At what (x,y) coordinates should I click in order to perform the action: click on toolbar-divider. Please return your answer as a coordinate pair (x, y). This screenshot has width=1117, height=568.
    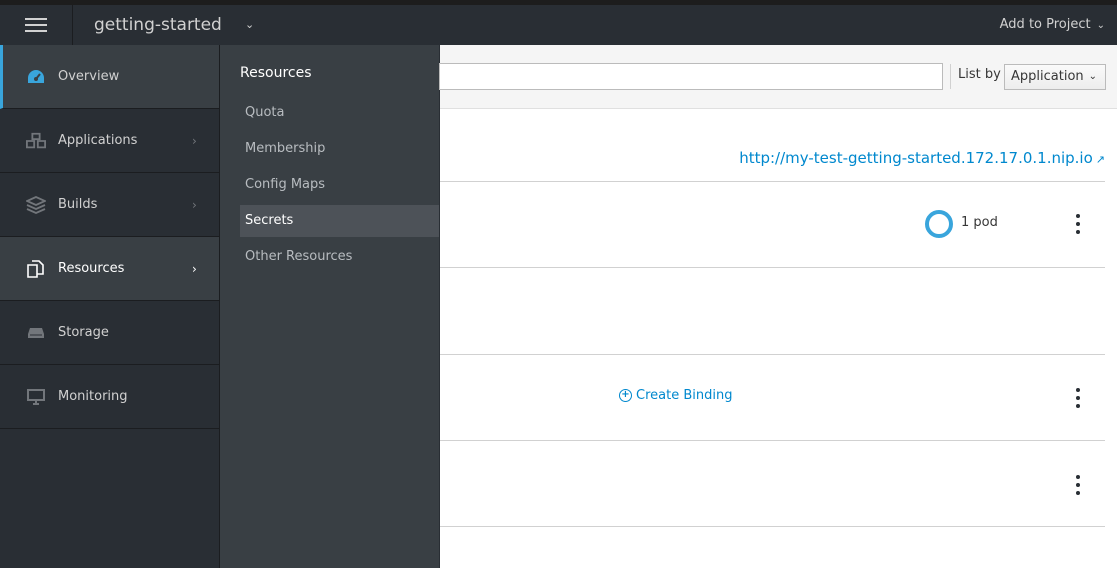
    Looking at the image, I should click on (950, 76).